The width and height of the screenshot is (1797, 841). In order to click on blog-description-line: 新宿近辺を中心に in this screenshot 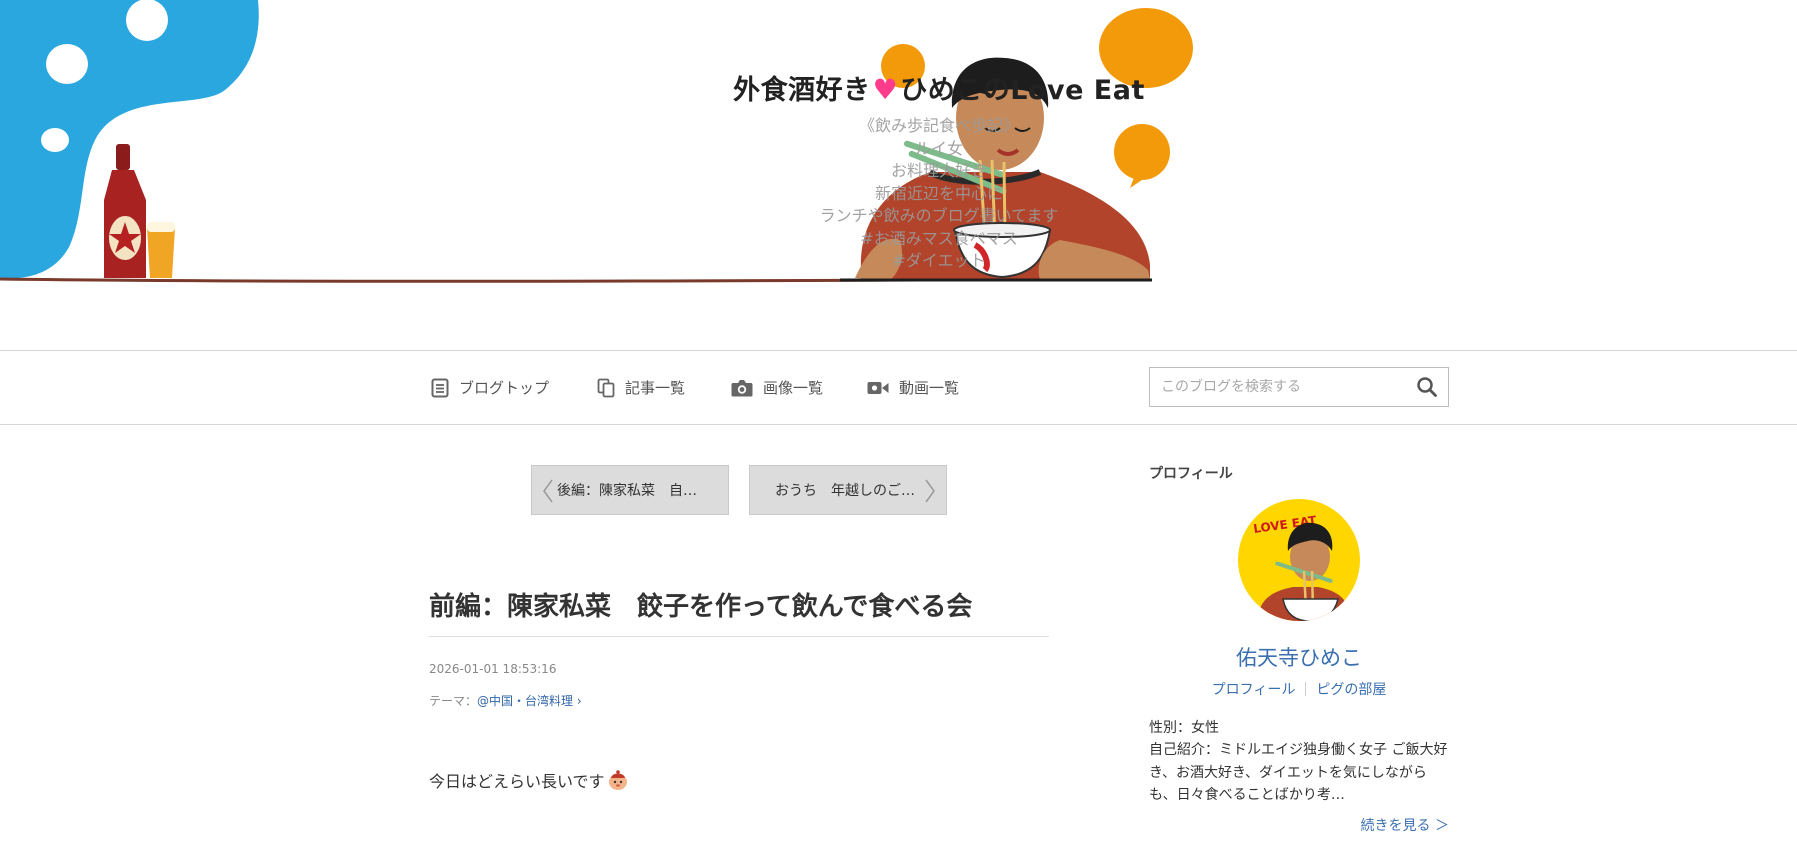, I will do `click(938, 193)`.